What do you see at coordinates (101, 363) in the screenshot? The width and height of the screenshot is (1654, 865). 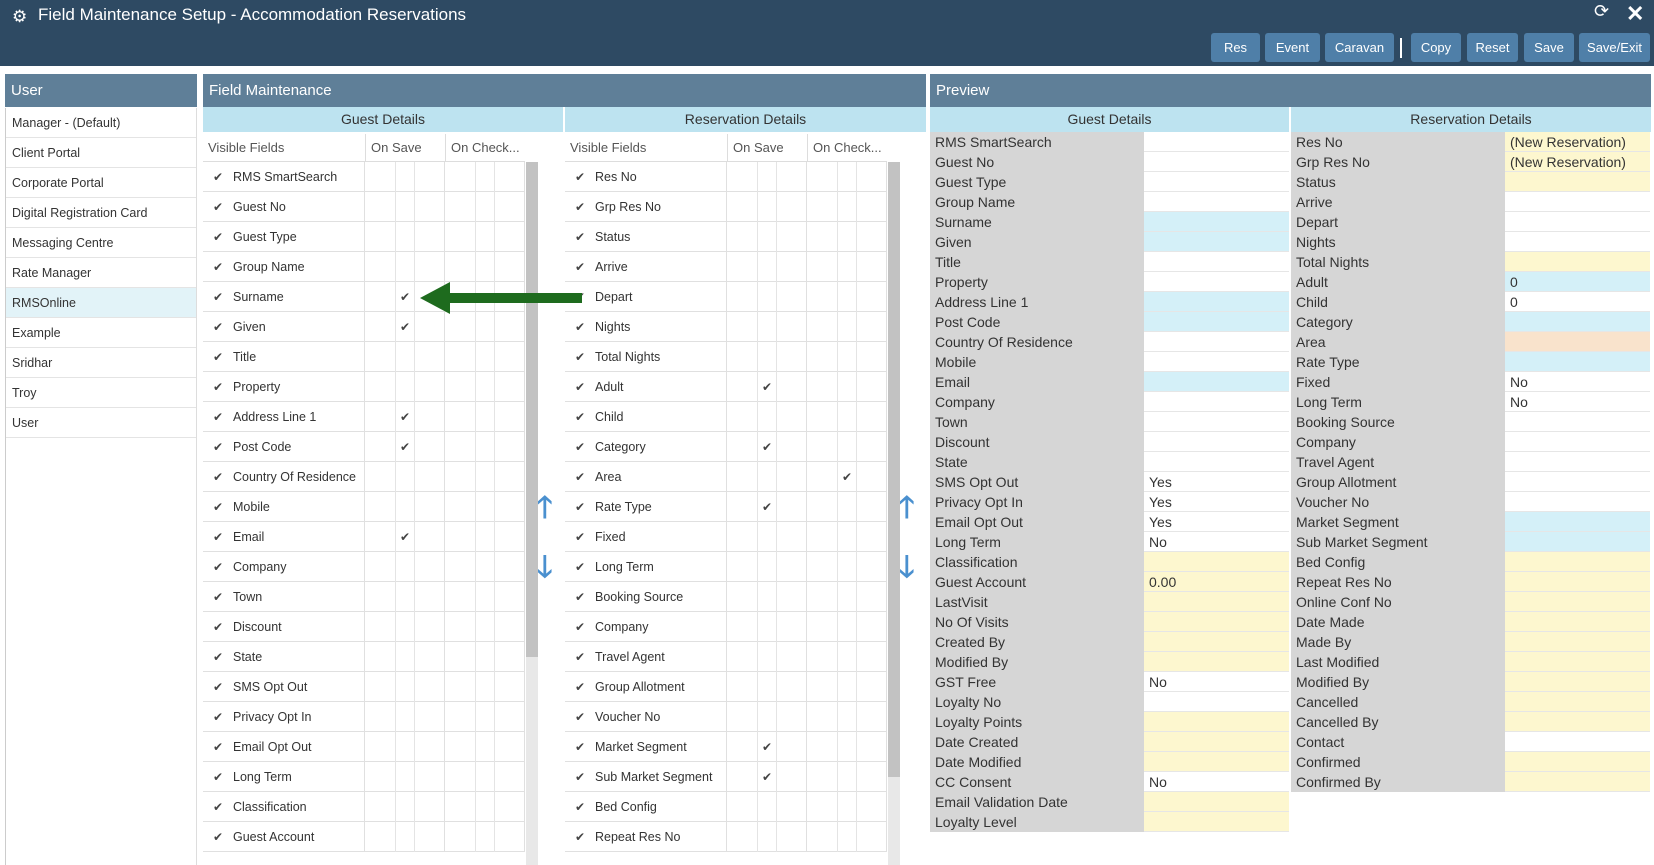 I see `user-list-item: Sridhar` at bounding box center [101, 363].